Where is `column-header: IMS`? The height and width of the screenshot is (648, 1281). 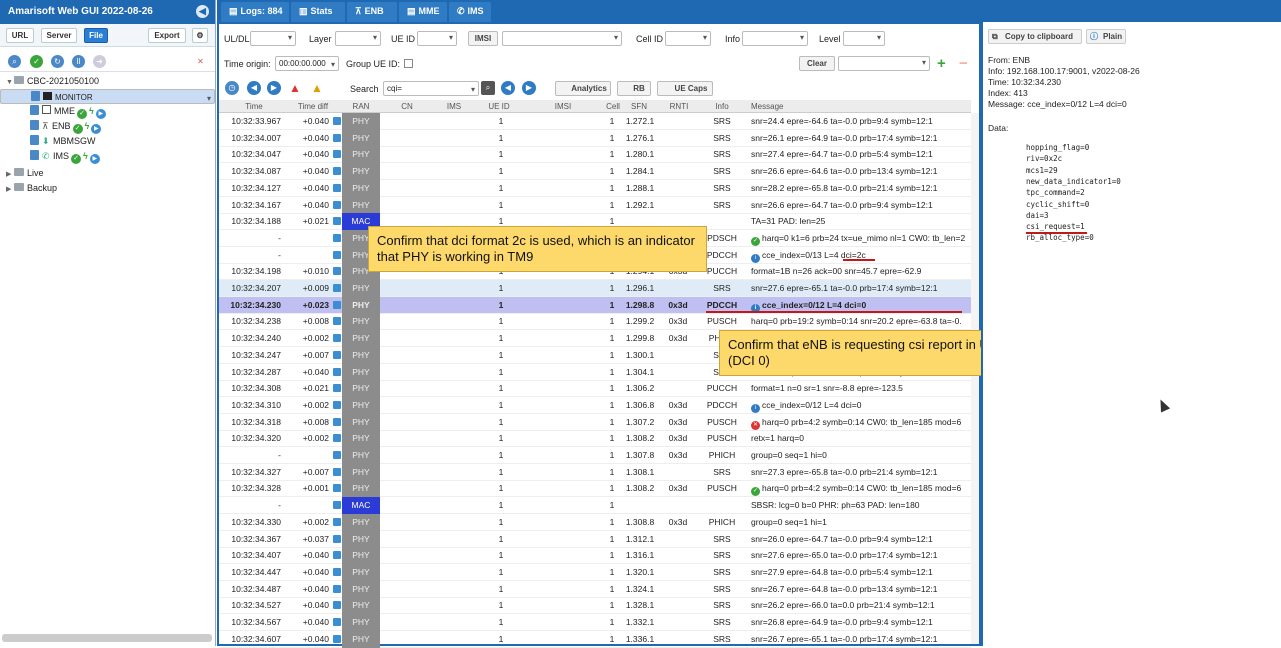
column-header: IMS is located at coordinates (454, 106).